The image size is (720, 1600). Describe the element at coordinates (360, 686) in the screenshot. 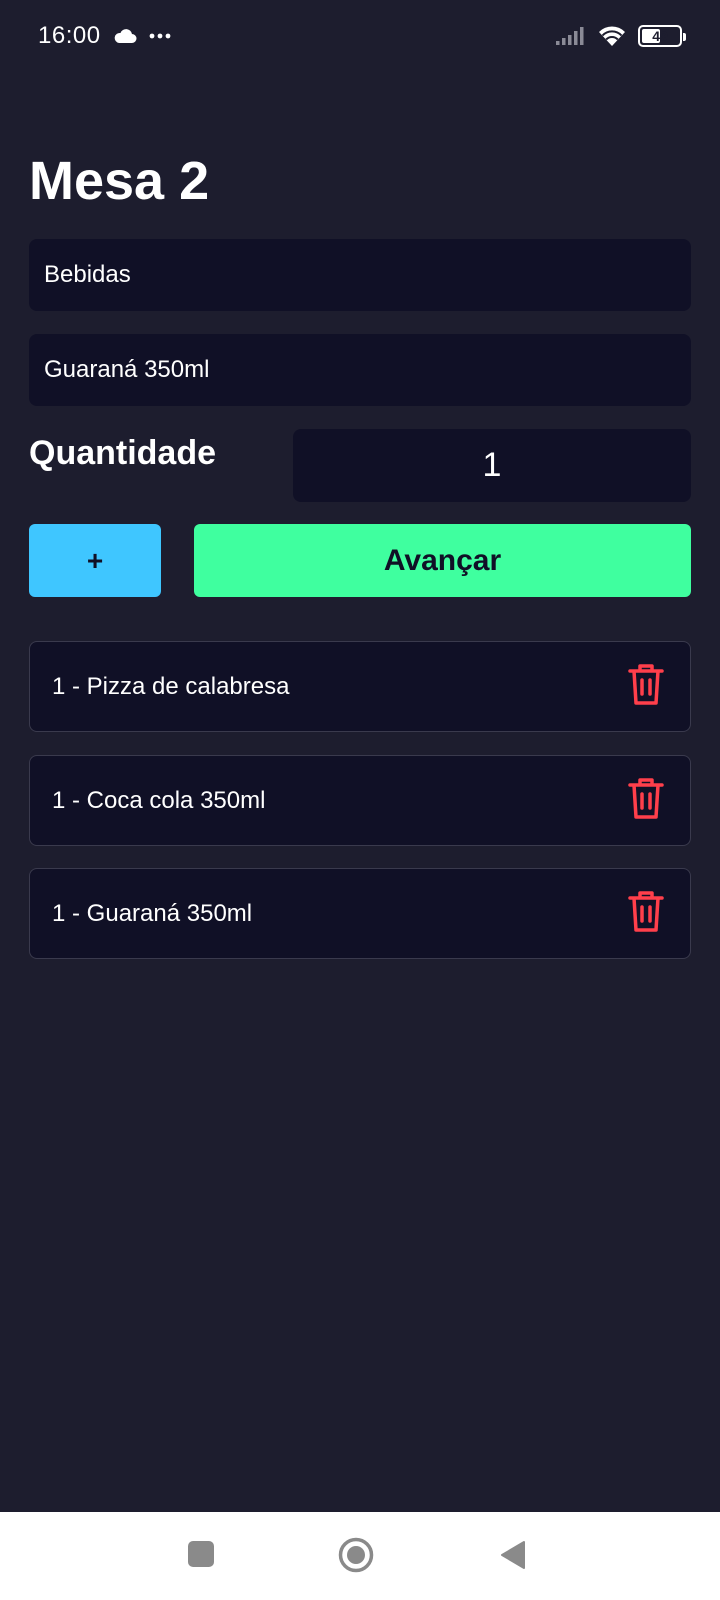

I see `list-item: 1 - Pizza de calabresa` at that location.